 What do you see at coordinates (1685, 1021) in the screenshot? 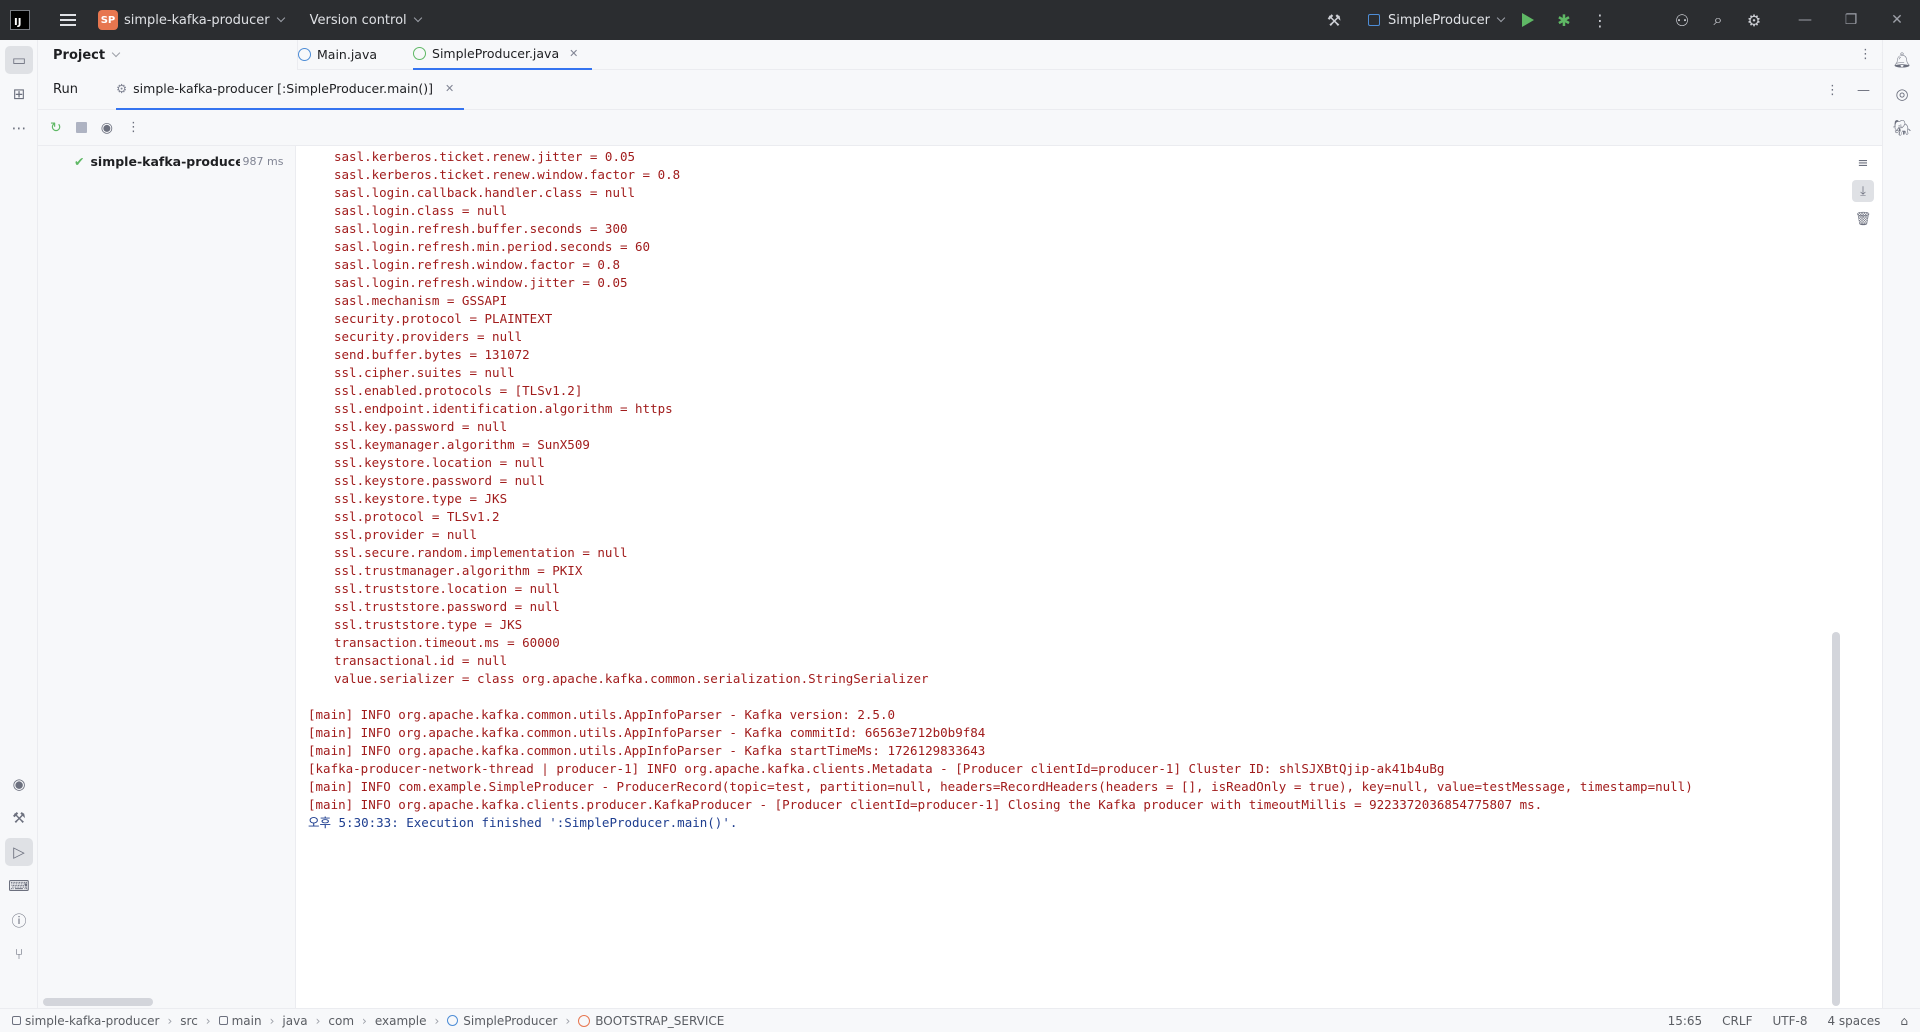
I see `caret-position: 15:65` at bounding box center [1685, 1021].